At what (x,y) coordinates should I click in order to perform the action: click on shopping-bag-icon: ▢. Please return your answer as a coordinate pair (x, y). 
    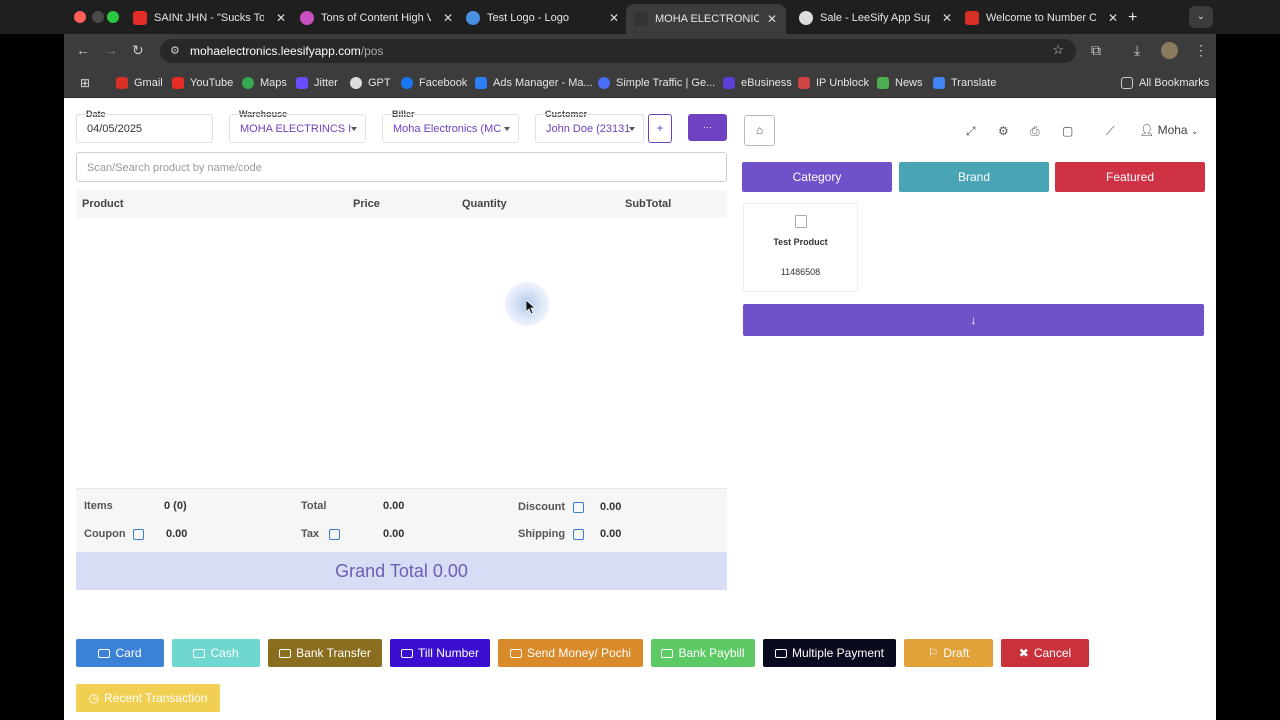
    Looking at the image, I should click on (1067, 131).